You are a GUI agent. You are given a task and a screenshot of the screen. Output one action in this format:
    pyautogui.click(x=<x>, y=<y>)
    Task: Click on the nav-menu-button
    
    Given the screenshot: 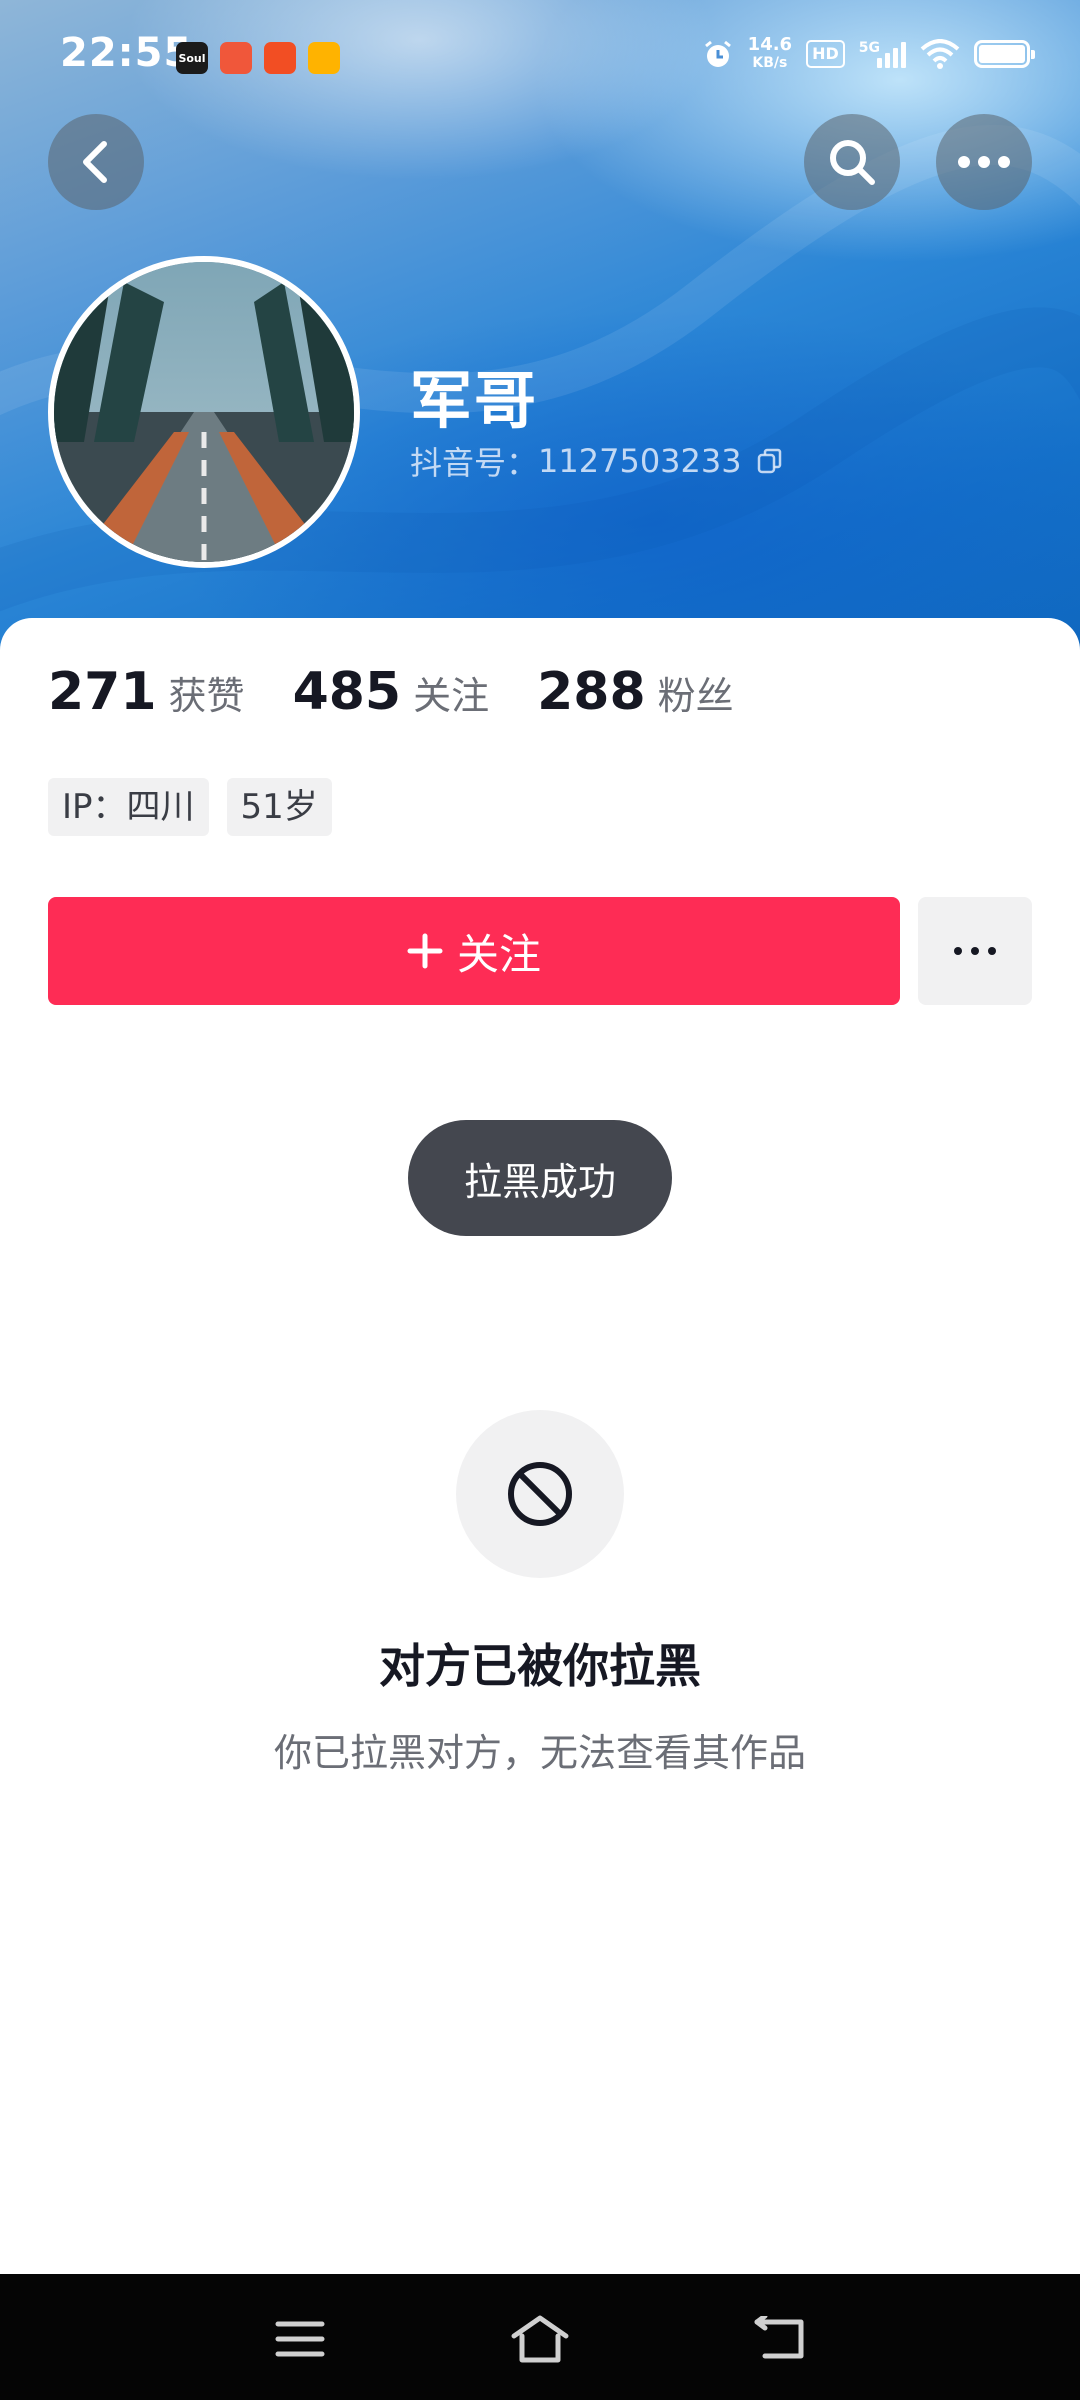 What is the action you would take?
    pyautogui.click(x=300, y=2339)
    